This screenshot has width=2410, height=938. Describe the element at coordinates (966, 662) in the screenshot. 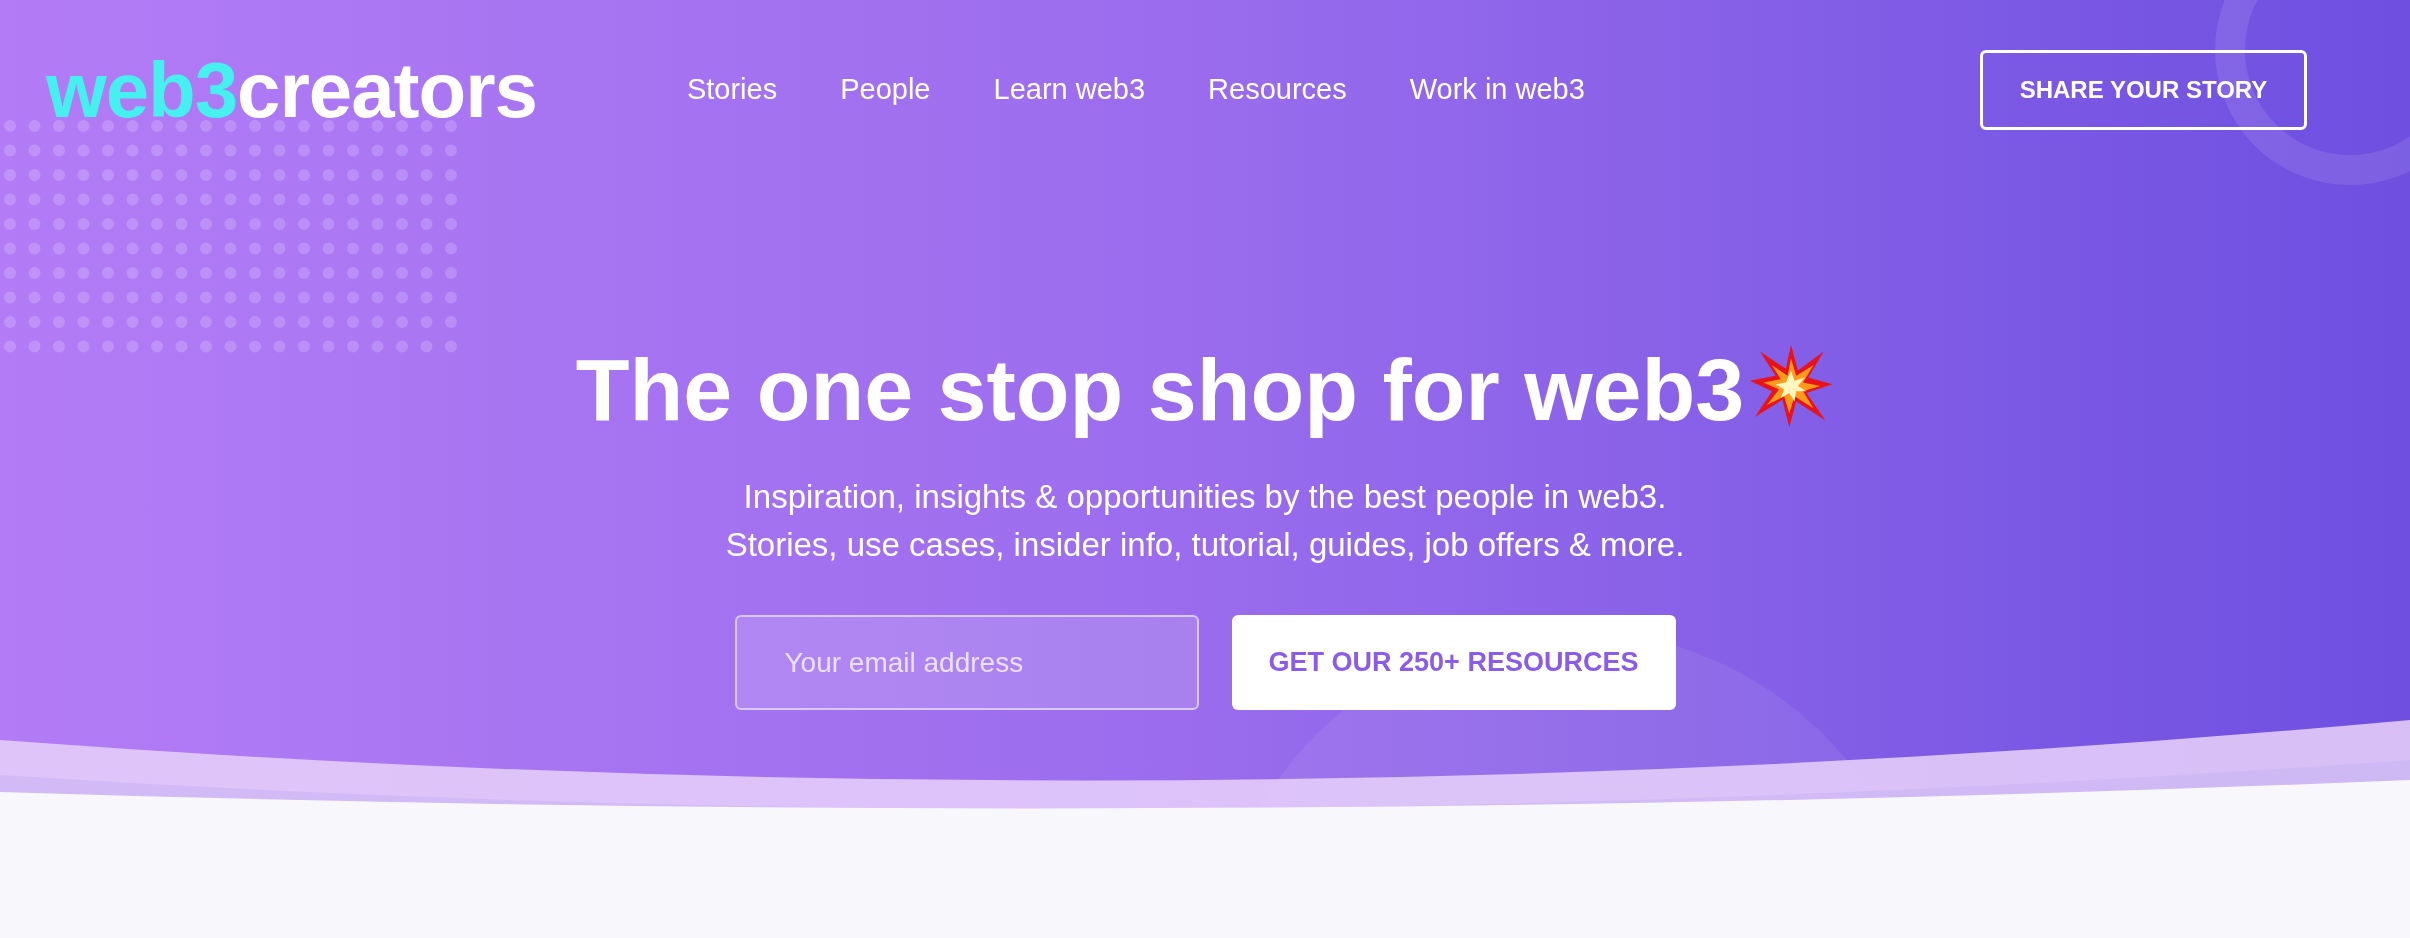

I see `email-field: Your email address` at that location.